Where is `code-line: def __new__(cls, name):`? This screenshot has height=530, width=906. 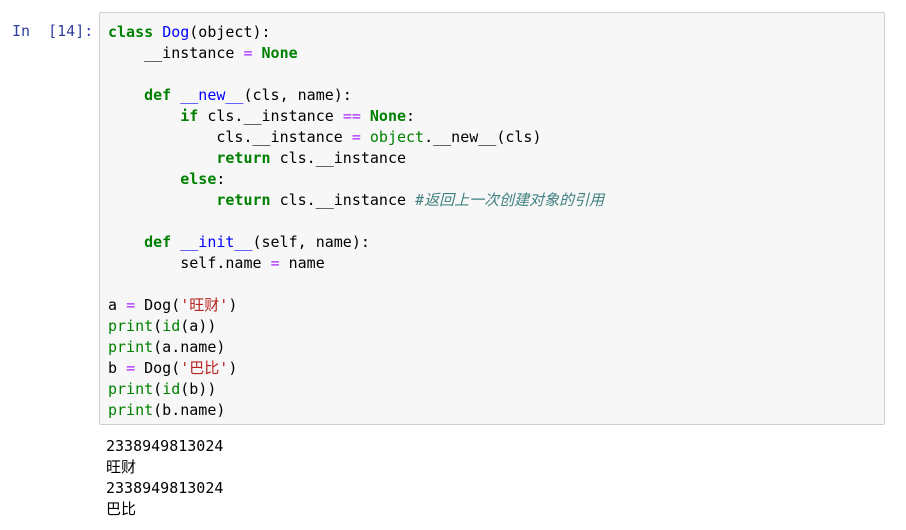
code-line: def __new__(cls, name): is located at coordinates (248, 95).